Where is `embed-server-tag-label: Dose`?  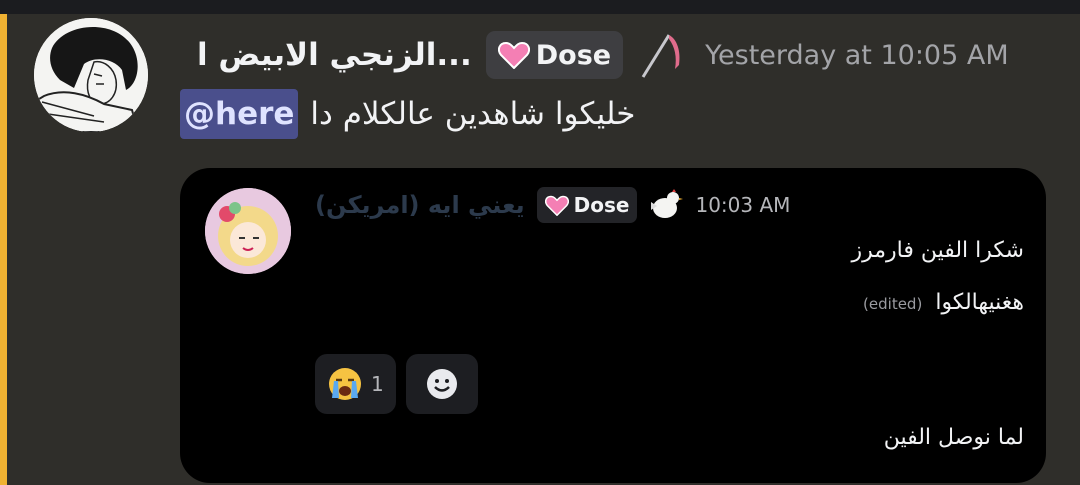
embed-server-tag-label: Dose is located at coordinates (601, 205).